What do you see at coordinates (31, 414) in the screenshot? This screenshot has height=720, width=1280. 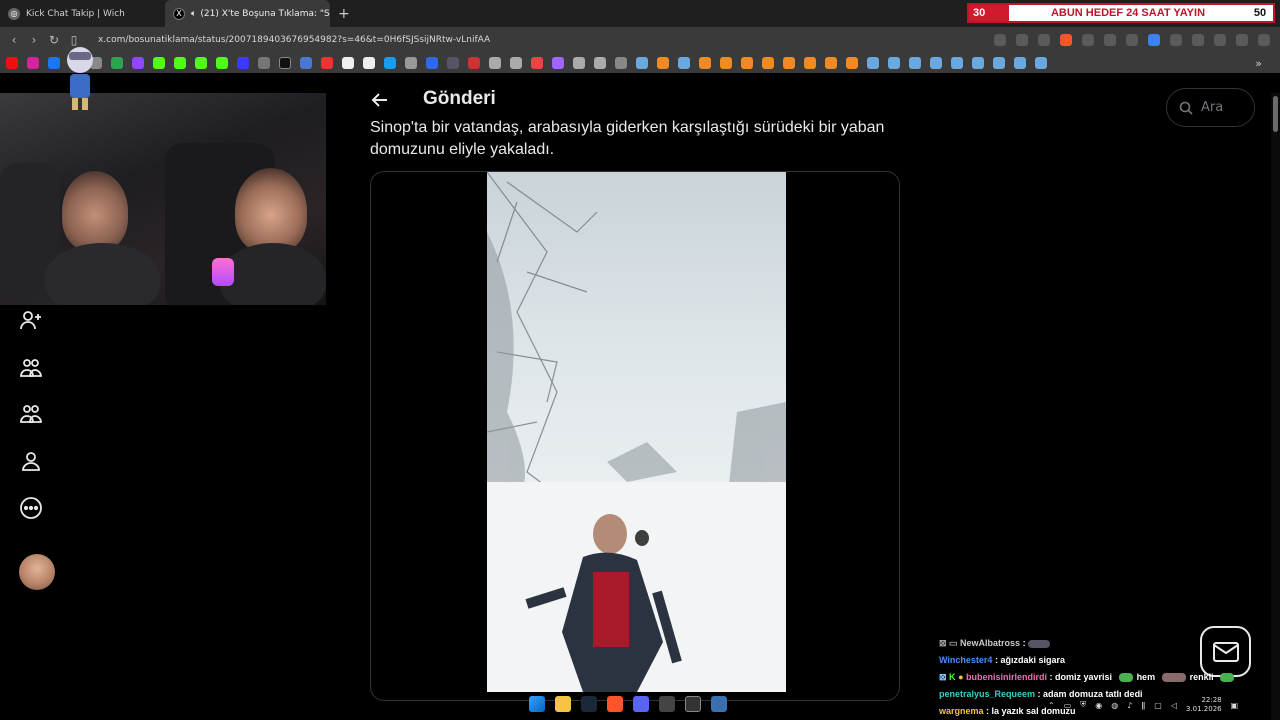 I see `groups-icon` at bounding box center [31, 414].